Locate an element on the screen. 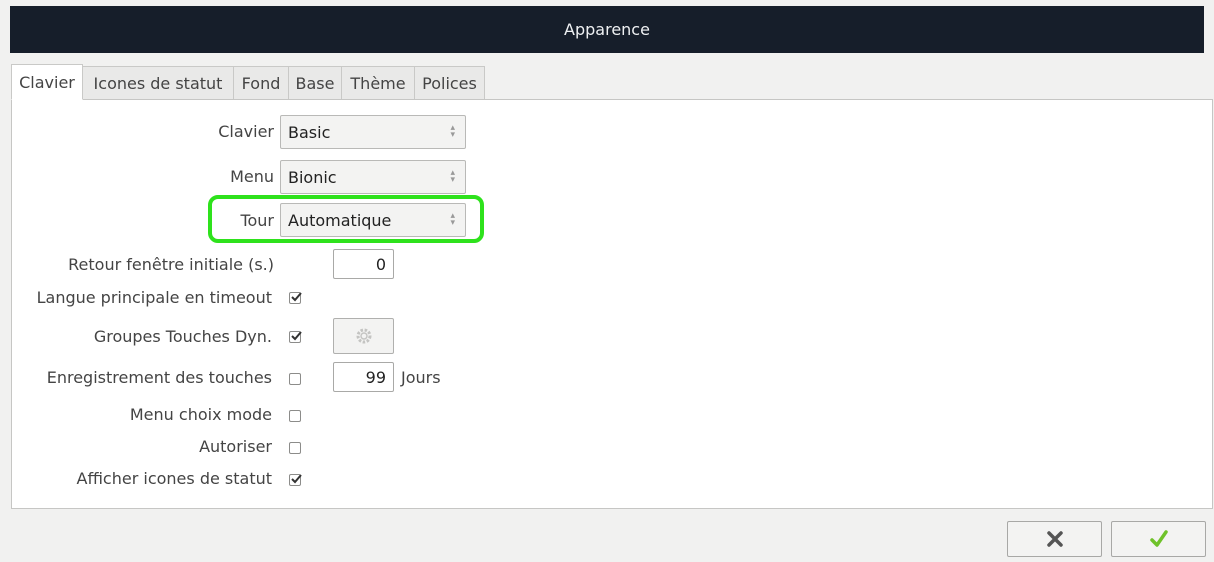  menu-choix-checkbox is located at coordinates (295, 416).